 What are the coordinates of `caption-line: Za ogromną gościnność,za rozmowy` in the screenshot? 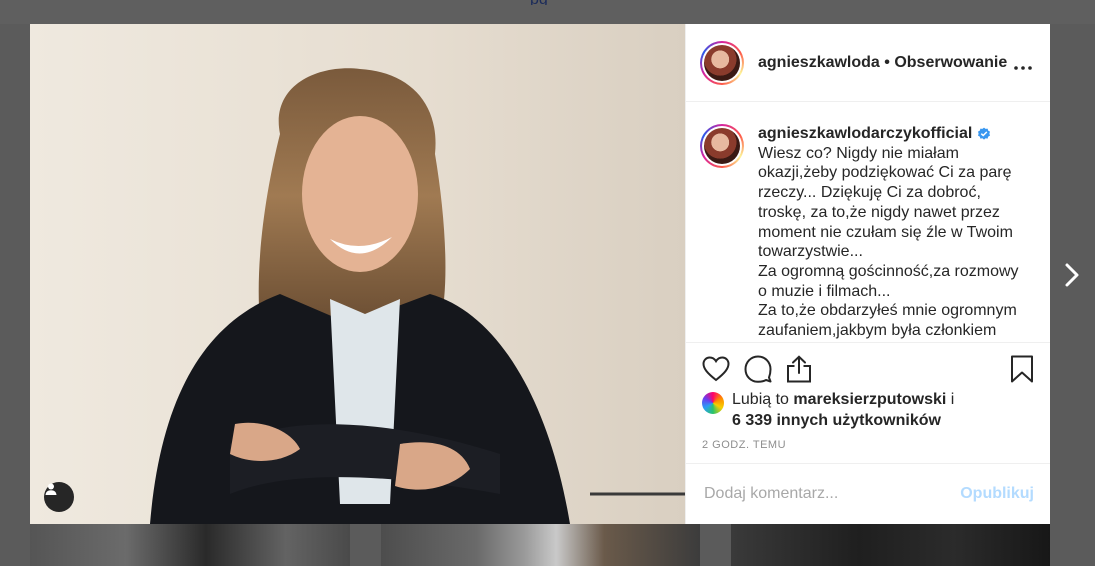 It's located at (888, 271).